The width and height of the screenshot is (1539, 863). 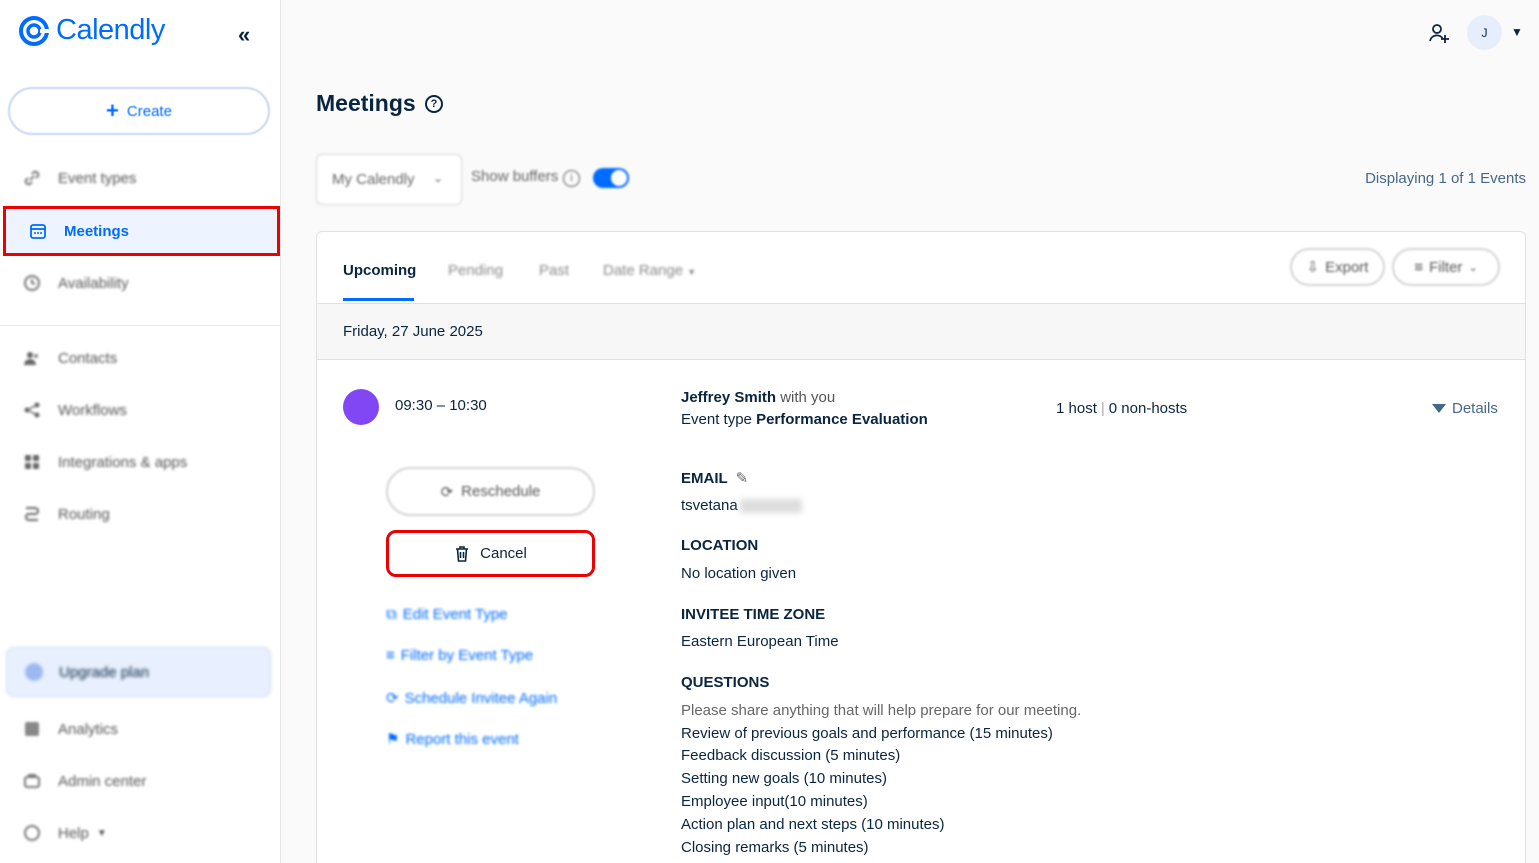 What do you see at coordinates (102, 781) in the screenshot?
I see `sidebar-item-label: Admin center` at bounding box center [102, 781].